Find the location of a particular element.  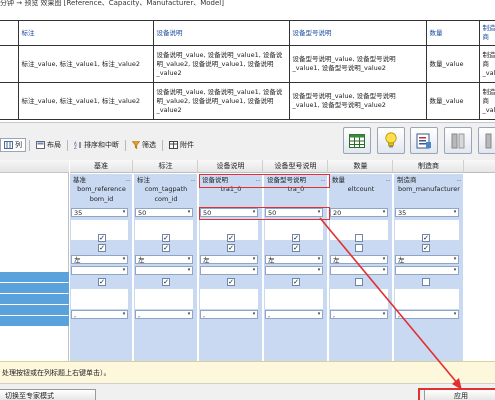

column-header: 设备说明 is located at coordinates (231, 166).